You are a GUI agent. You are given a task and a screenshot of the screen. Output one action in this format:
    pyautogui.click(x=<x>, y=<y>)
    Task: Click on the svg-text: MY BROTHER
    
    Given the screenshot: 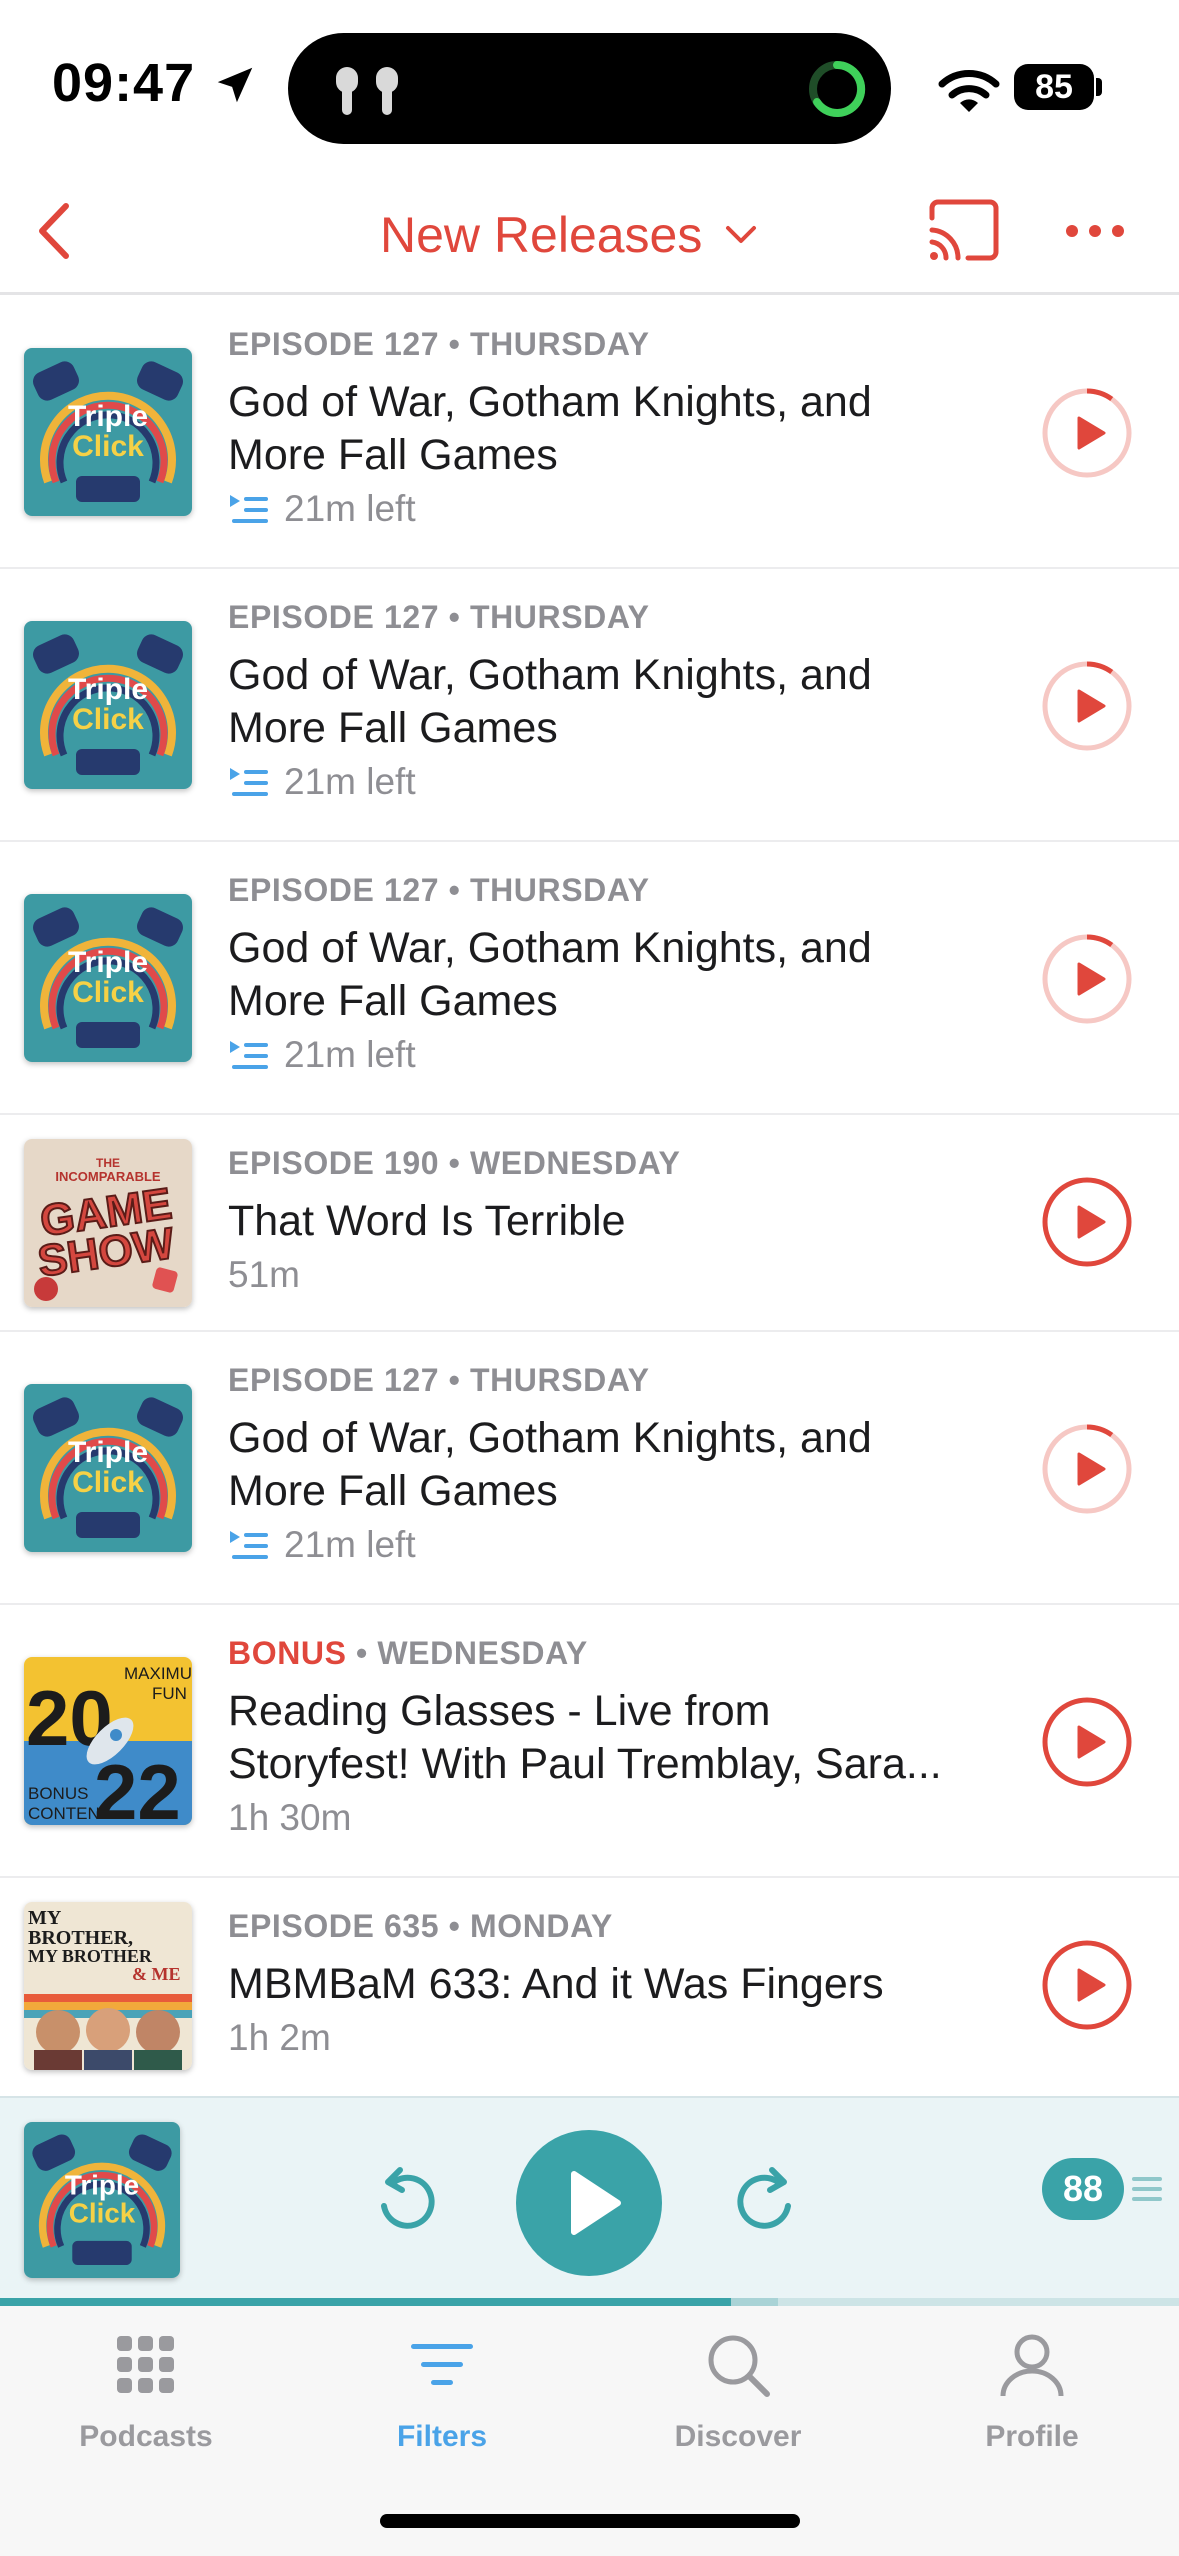 What is the action you would take?
    pyautogui.click(x=90, y=1956)
    